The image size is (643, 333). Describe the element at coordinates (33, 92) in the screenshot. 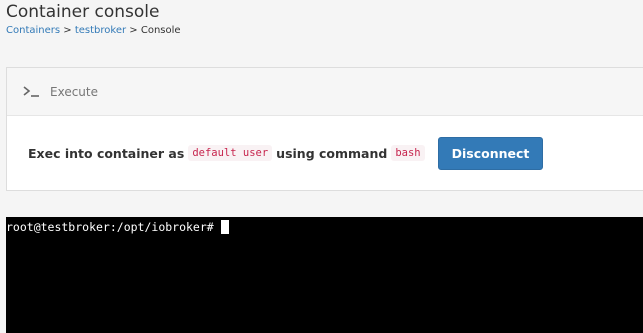

I see `terminal-prompt-icon` at that location.